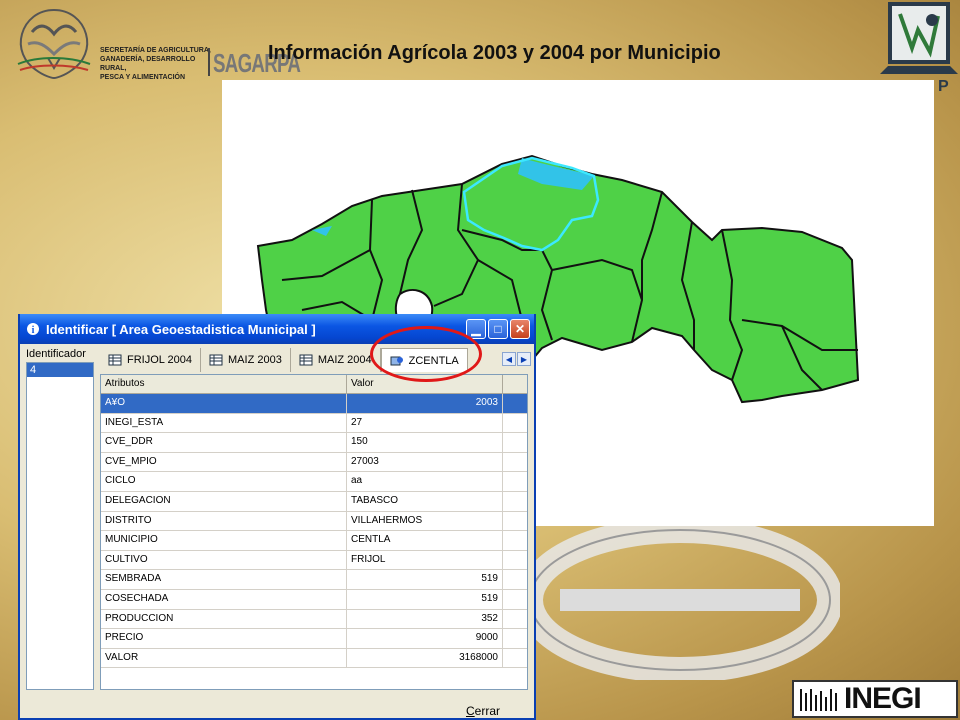 The image size is (960, 720). I want to click on tab-maiz-2004: MAIZ 2004, so click(336, 360).